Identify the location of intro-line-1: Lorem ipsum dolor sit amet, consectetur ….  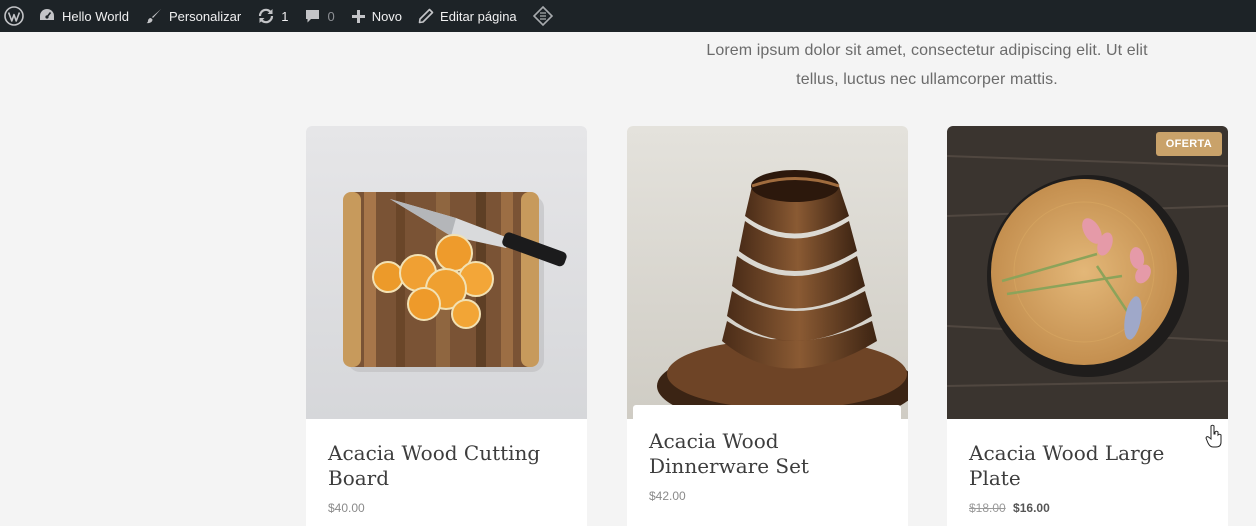
(927, 50).